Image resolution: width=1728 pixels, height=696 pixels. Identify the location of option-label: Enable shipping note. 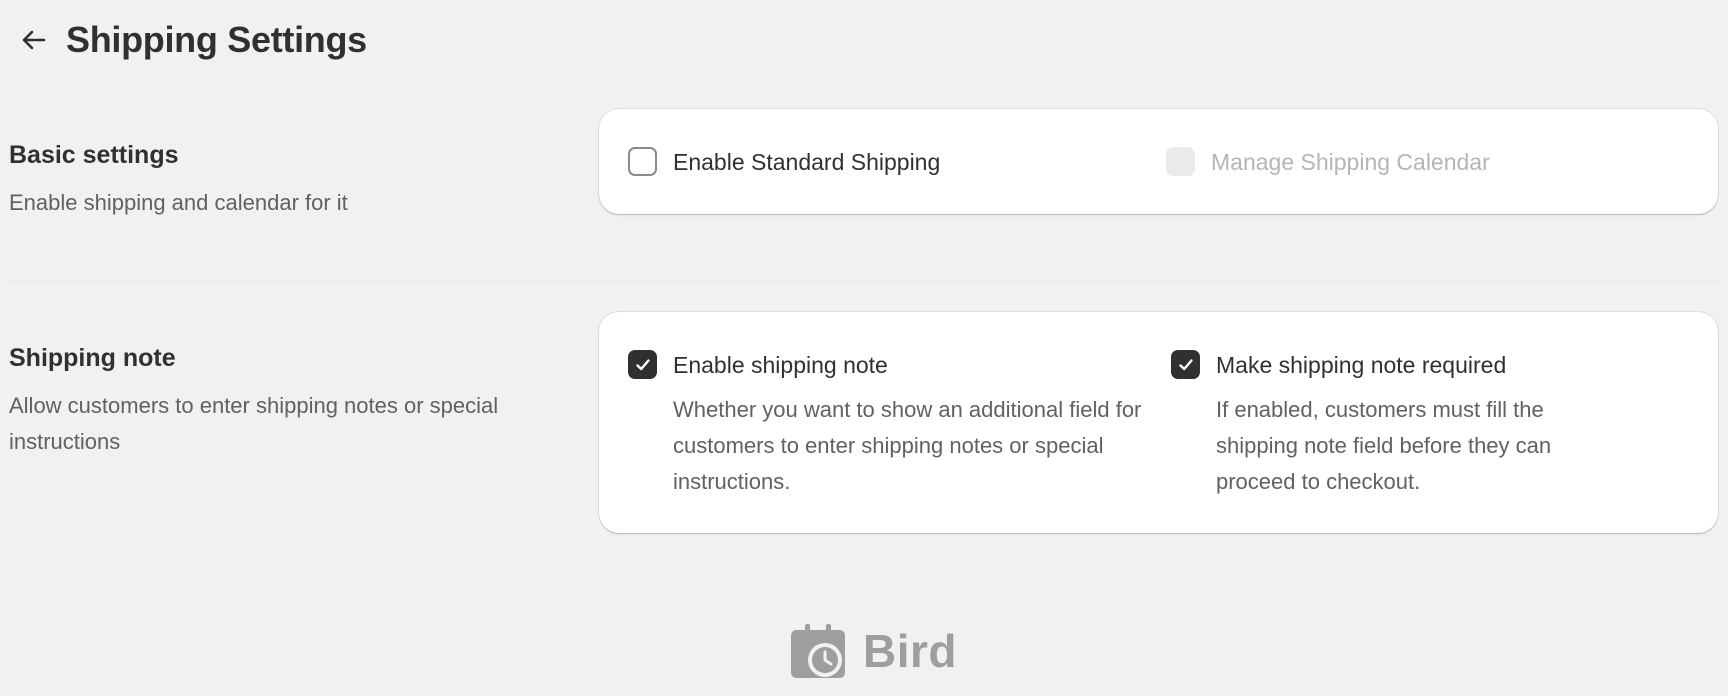
(780, 365).